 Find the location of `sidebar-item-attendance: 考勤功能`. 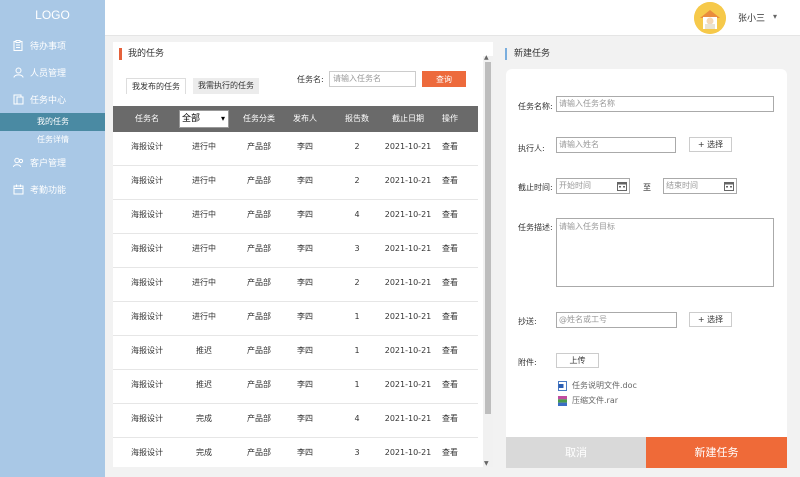

sidebar-item-attendance: 考勤功能 is located at coordinates (52, 189).